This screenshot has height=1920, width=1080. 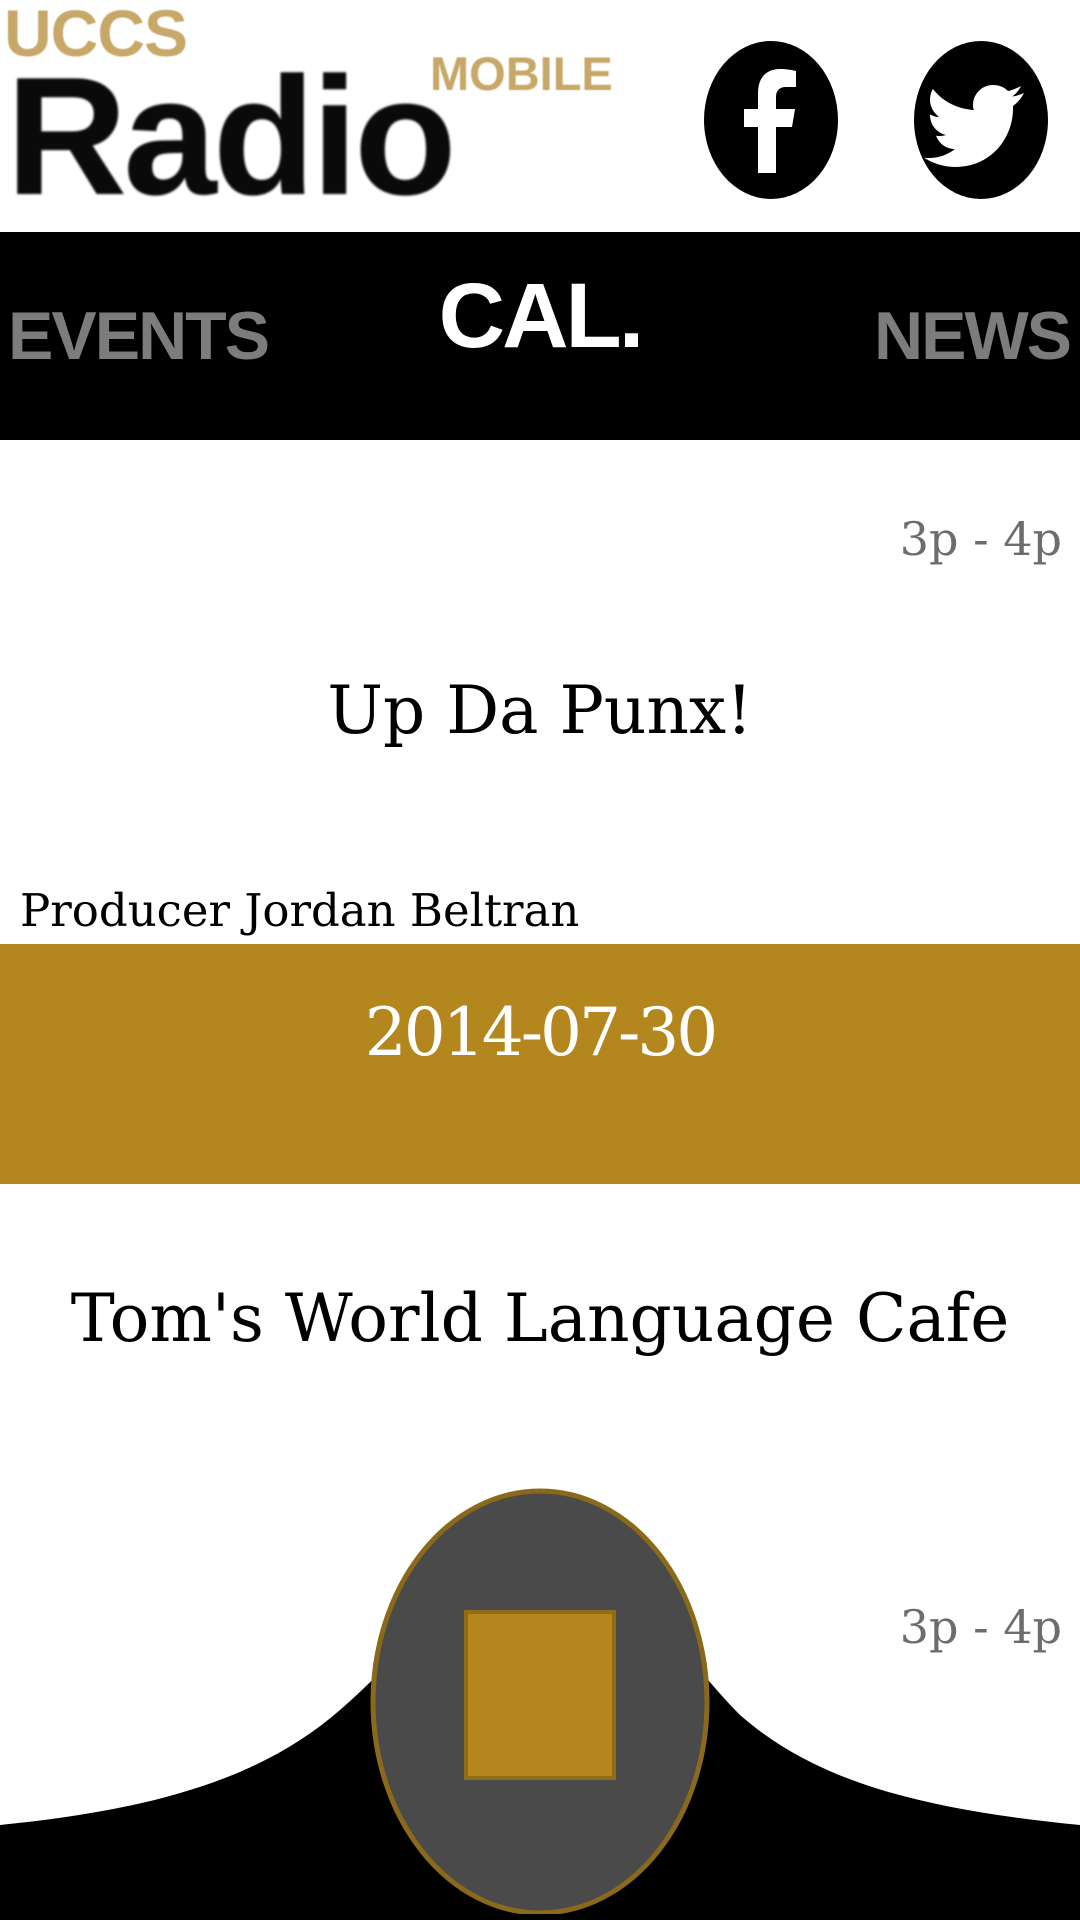 I want to click on uccs-radio-logo: UCCS MOBILE Radio, so click(x=320, y=116).